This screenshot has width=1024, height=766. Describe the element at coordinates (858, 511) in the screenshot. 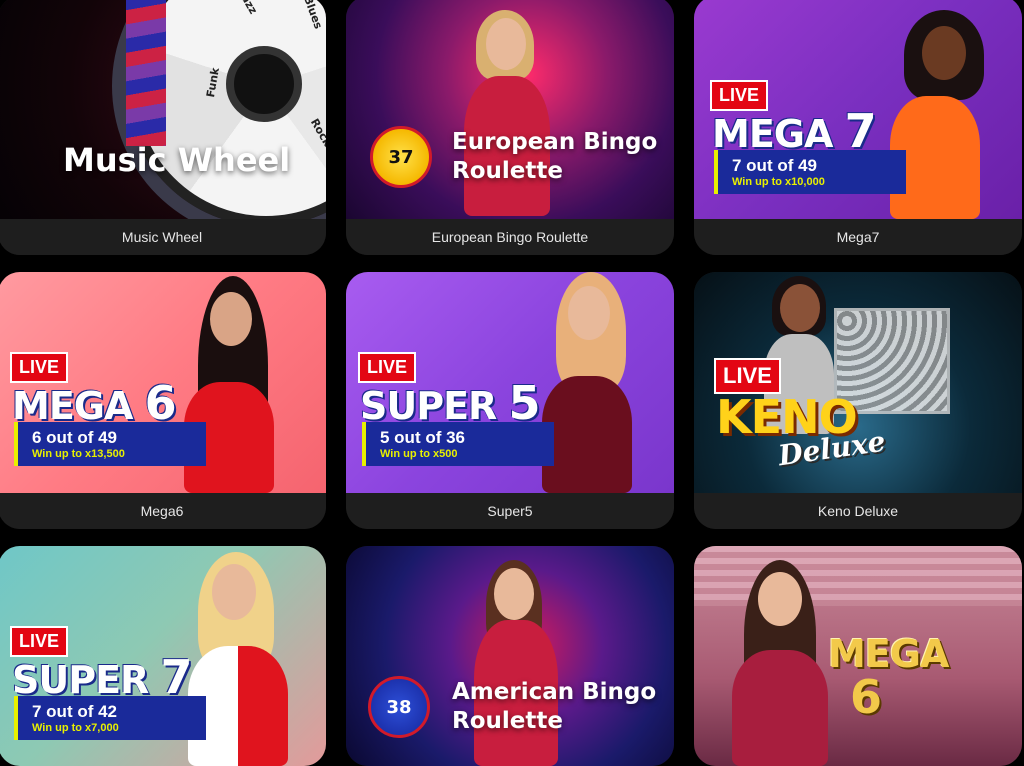

I see `game-caption: Keno Deluxe` at that location.